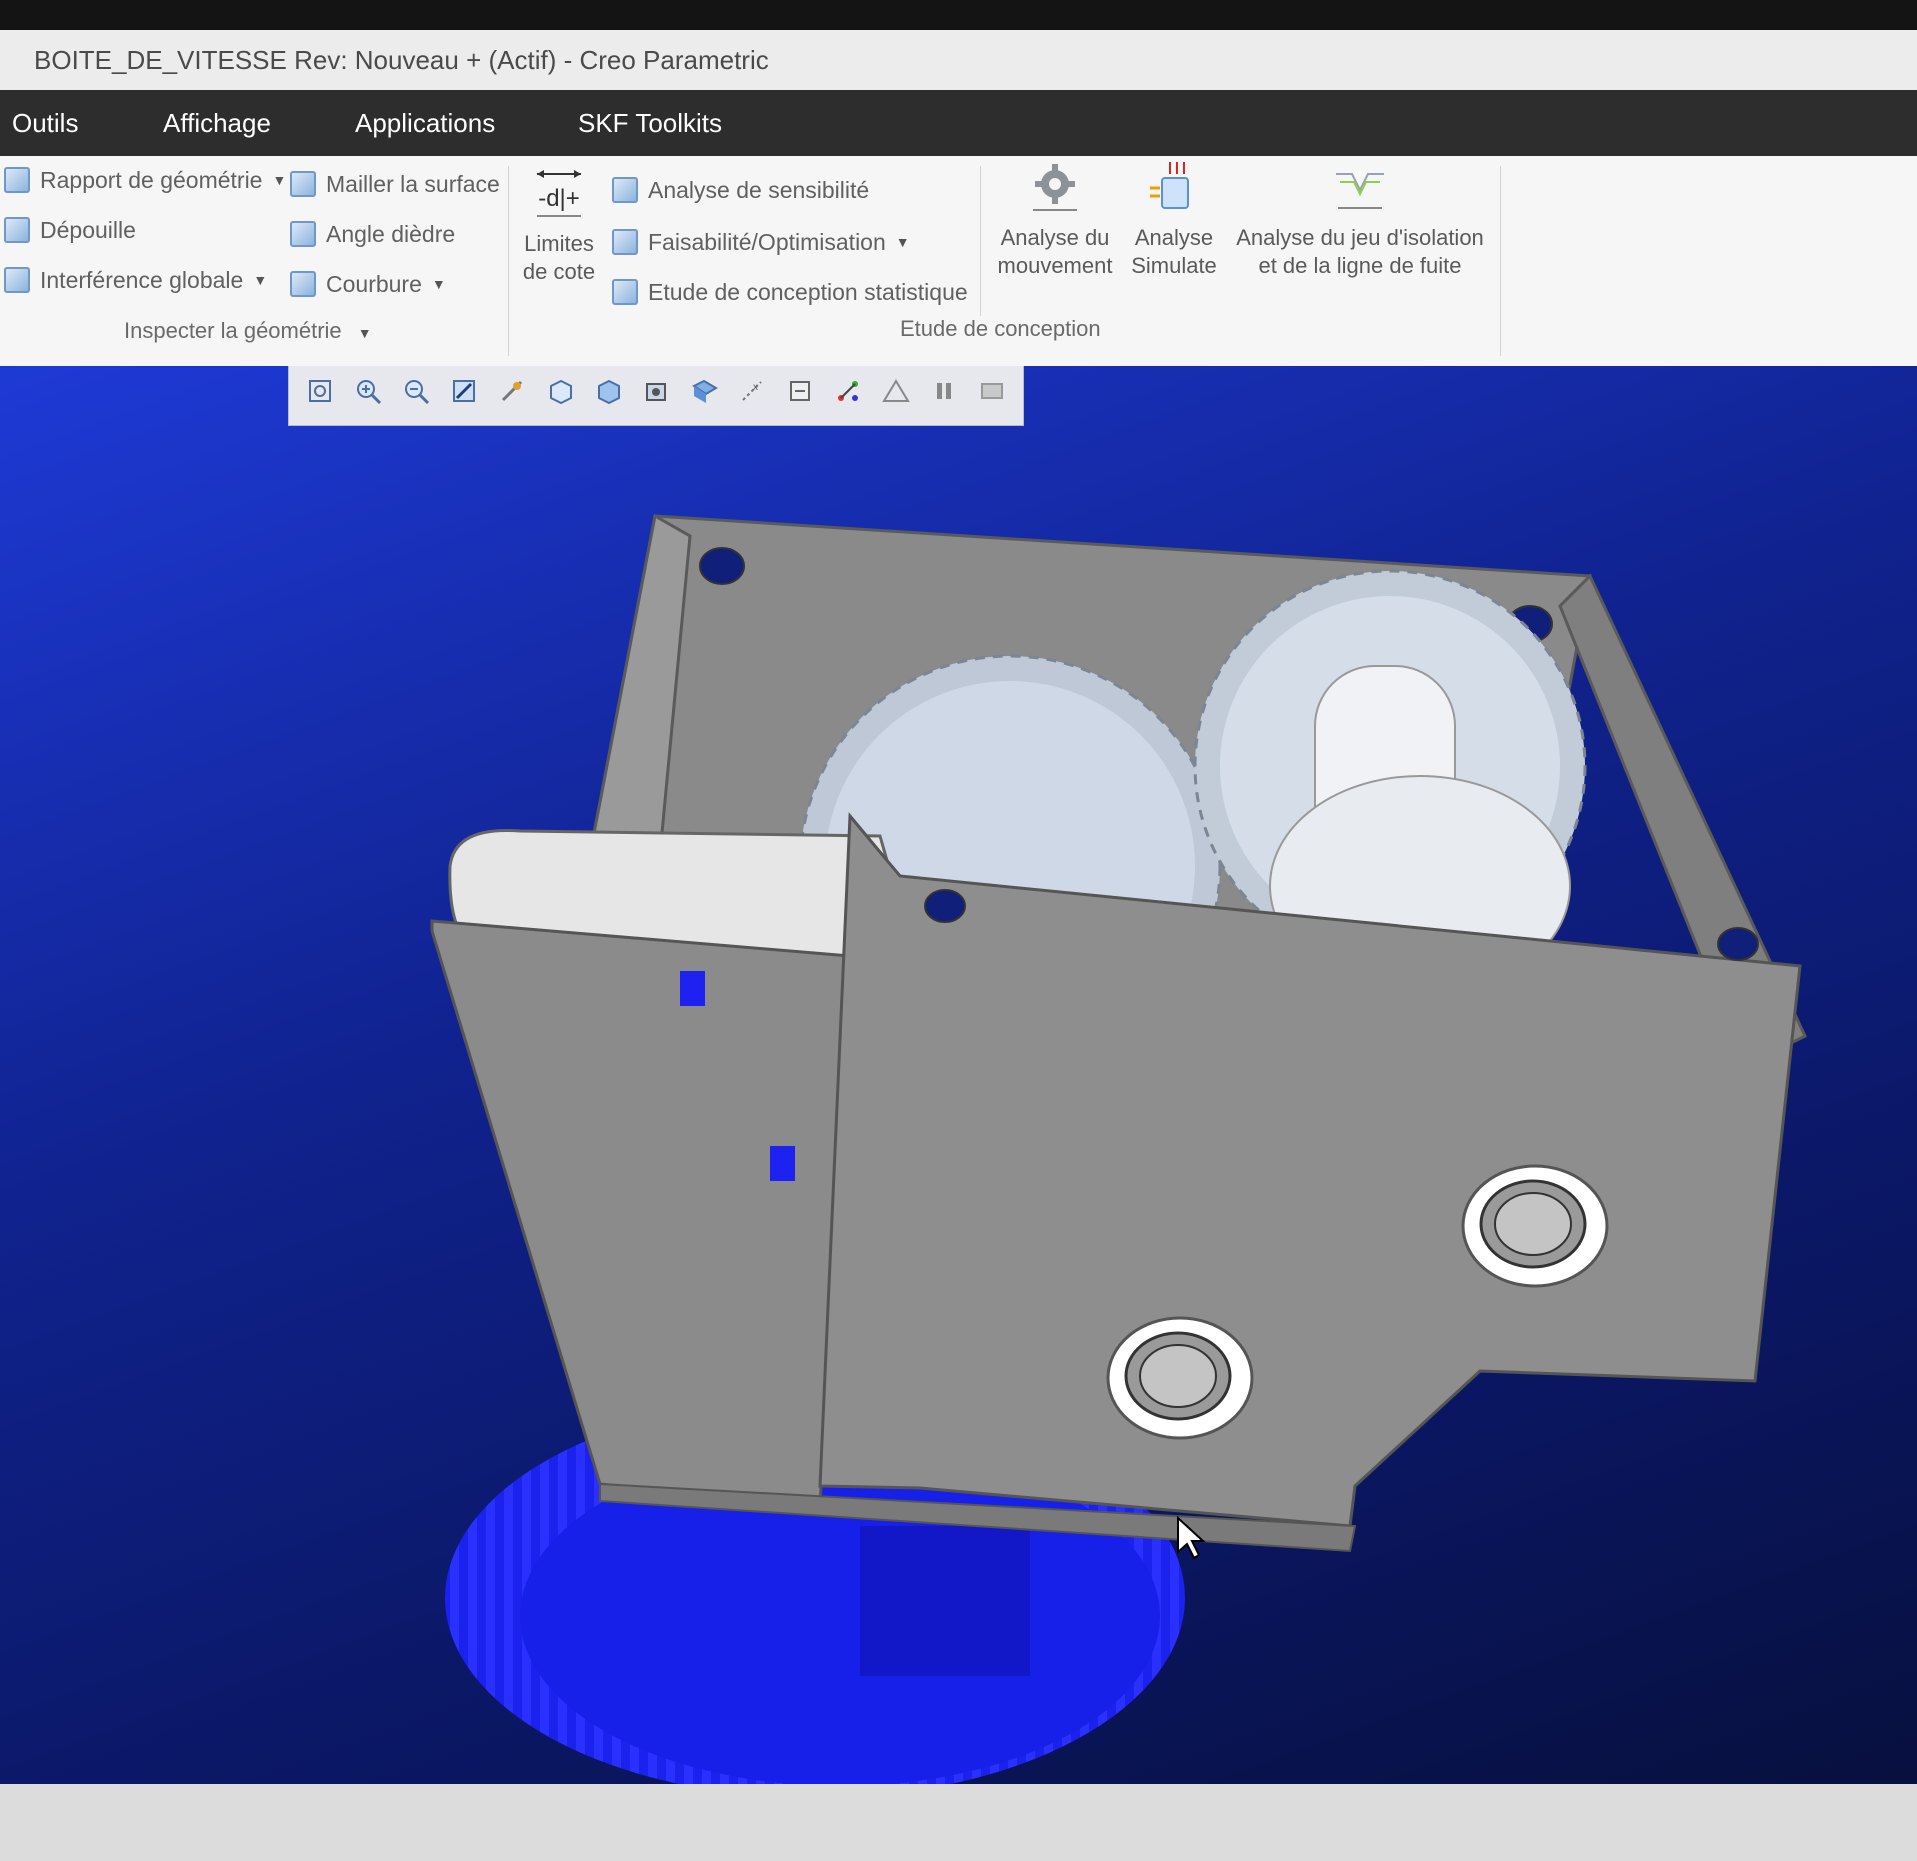 The width and height of the screenshot is (1917, 1861). I want to click on svg-text: x, so click(755, 387).